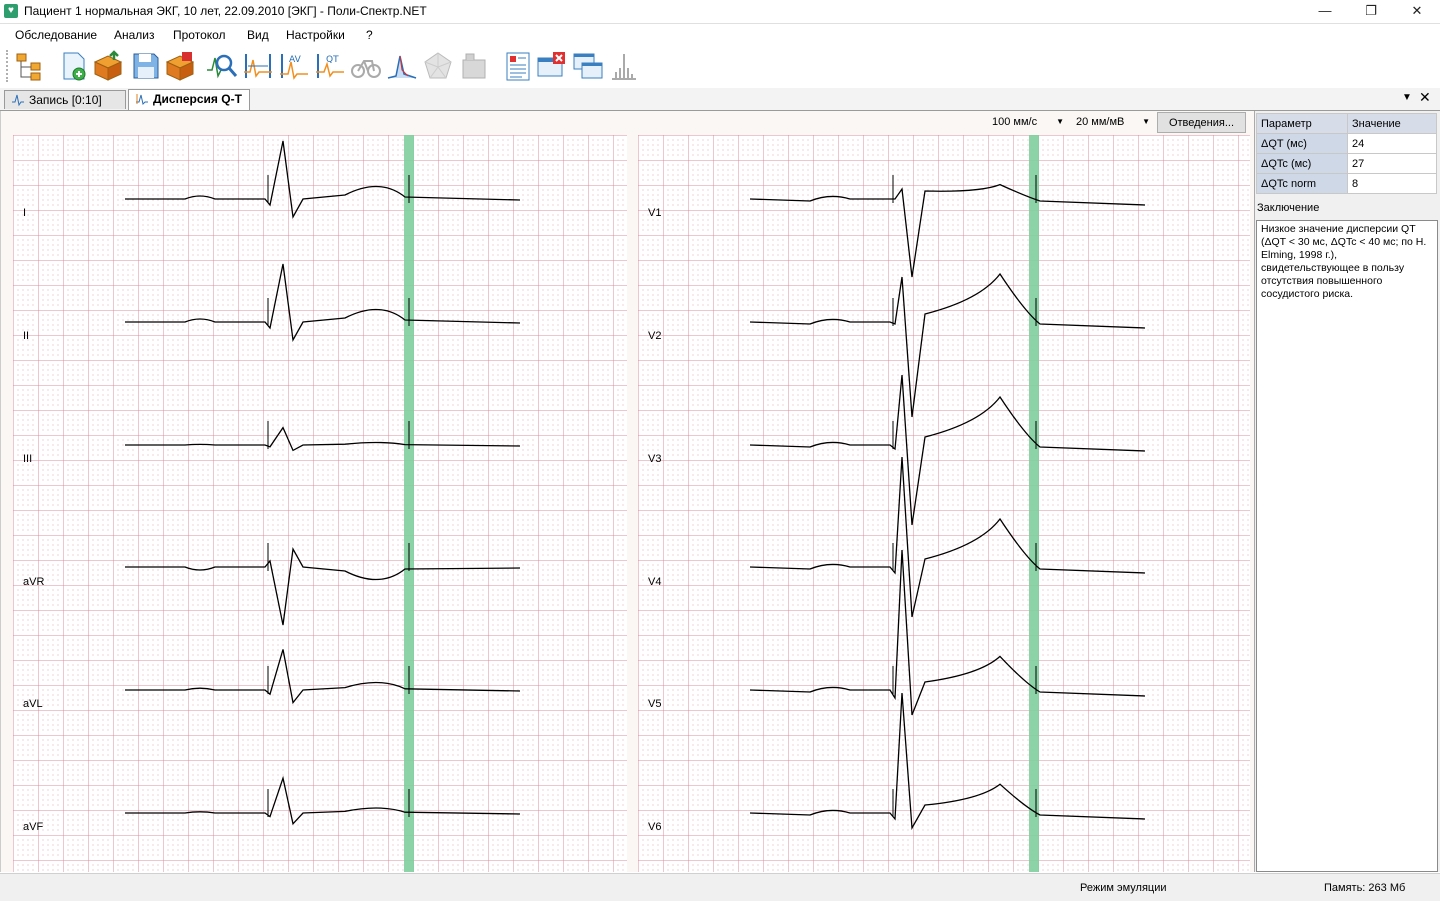  What do you see at coordinates (258, 66) in the screenshot?
I see `interval-icon` at bounding box center [258, 66].